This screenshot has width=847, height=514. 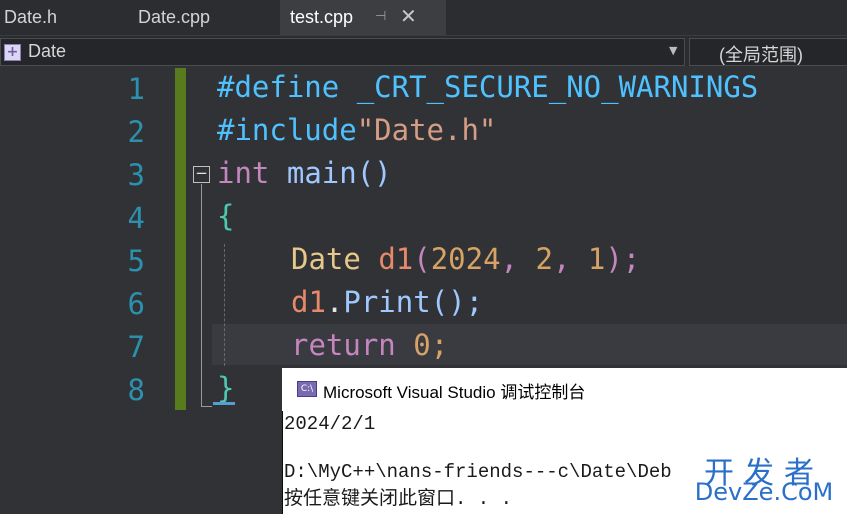 I want to click on text-cursor, so click(x=224, y=403).